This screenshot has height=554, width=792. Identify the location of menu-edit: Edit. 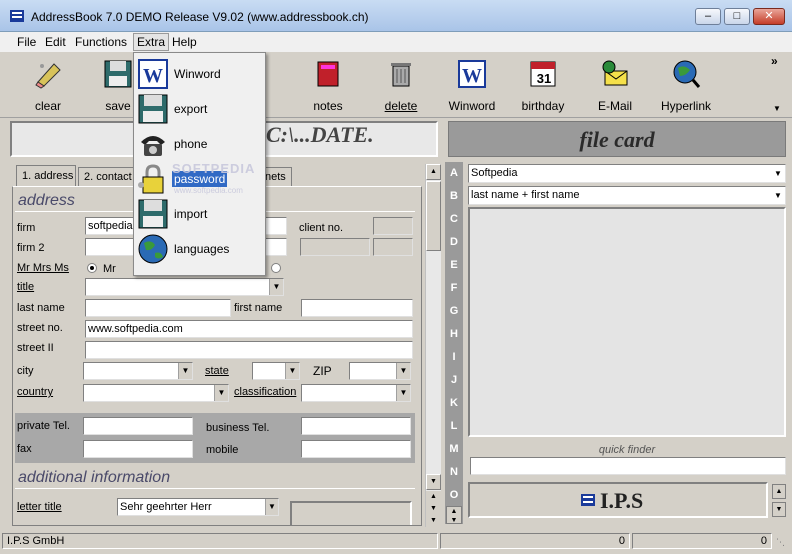
(55, 42).